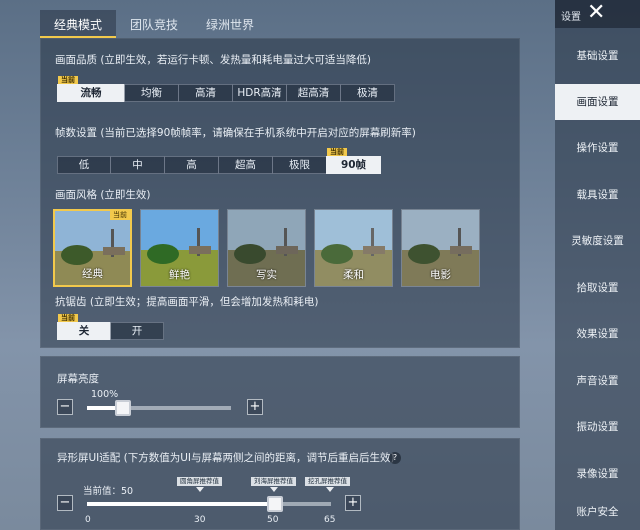 The width and height of the screenshot is (640, 530). I want to click on sidebar-item-vibration: 振动设置, so click(597, 427).